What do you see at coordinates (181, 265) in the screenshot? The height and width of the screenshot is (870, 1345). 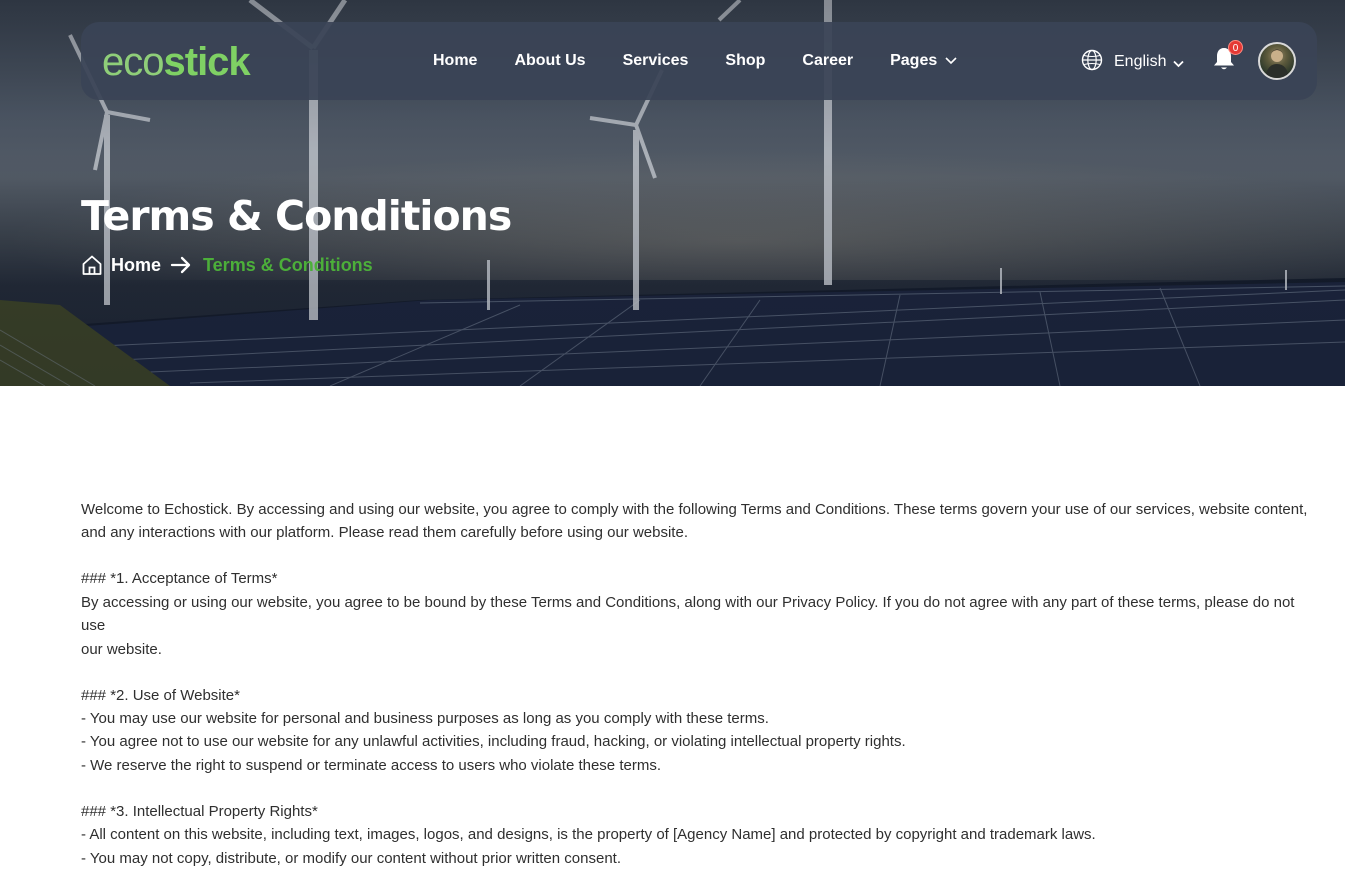 I see `arrow-right-icon` at bounding box center [181, 265].